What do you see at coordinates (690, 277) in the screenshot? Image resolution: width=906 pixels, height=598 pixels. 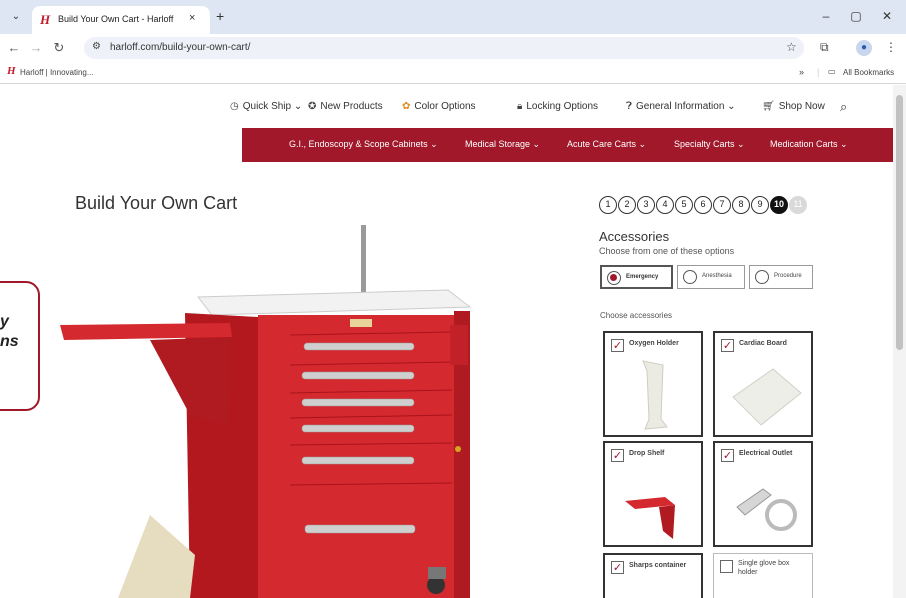 I see `radio-anesthesia` at bounding box center [690, 277].